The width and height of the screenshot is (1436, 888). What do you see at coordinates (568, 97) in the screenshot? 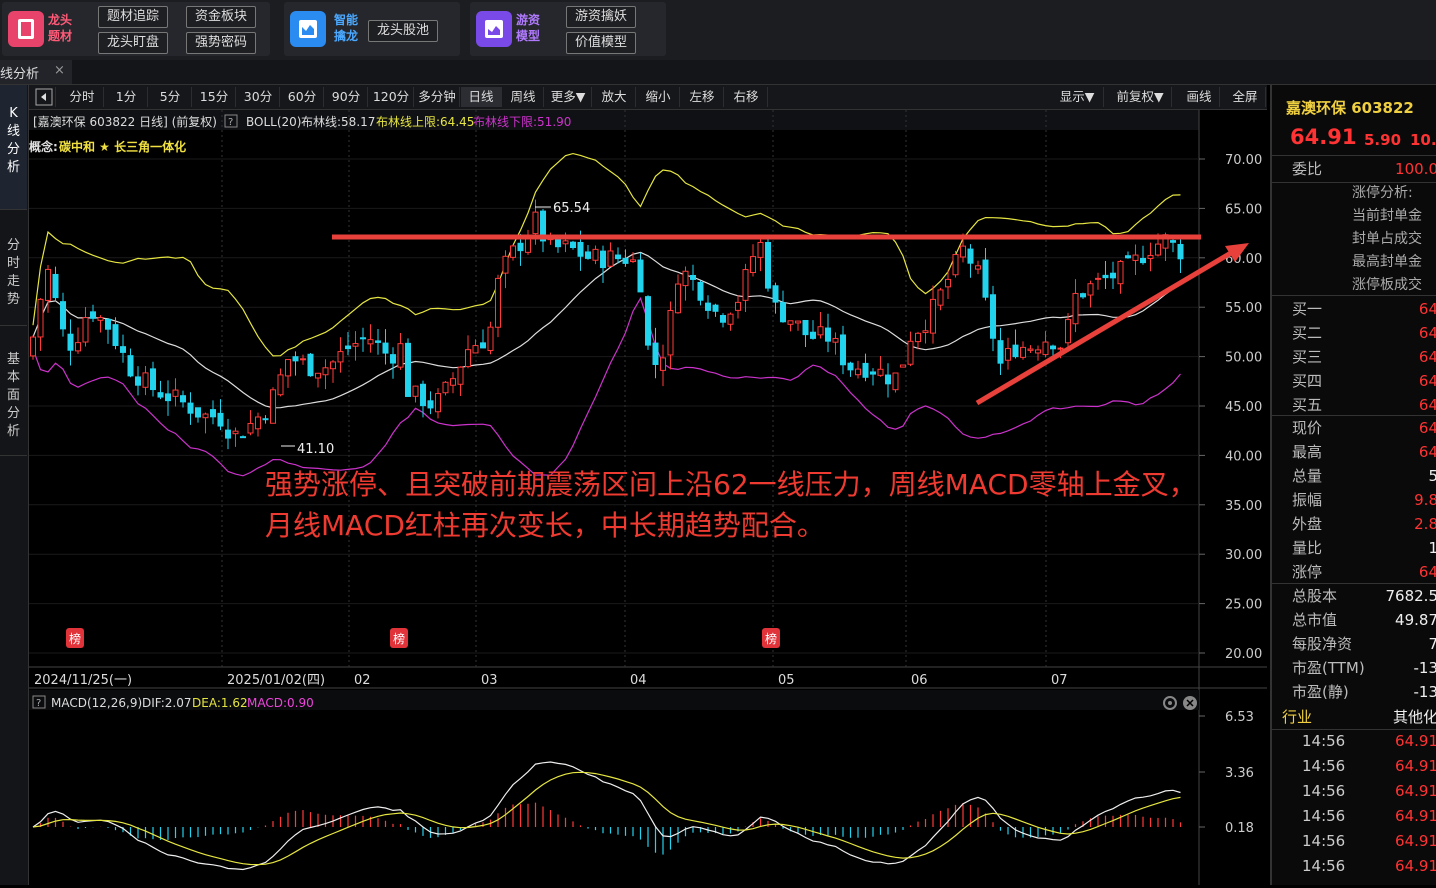
I see `period-button: 更多▼` at bounding box center [568, 97].